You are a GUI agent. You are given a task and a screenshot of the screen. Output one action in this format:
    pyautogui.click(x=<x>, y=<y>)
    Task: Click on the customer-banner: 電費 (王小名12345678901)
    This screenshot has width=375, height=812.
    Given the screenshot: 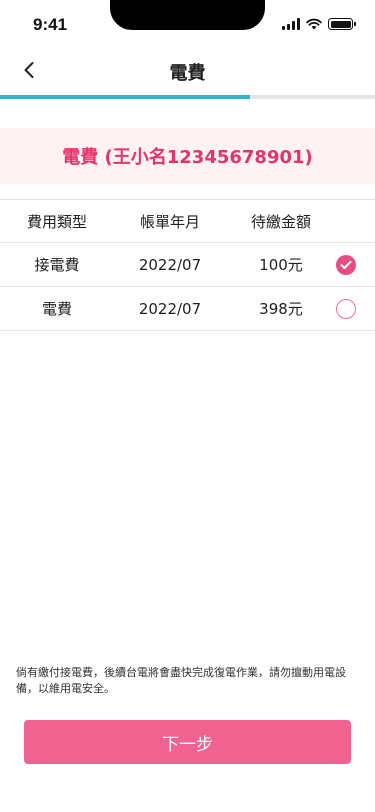 What is the action you would take?
    pyautogui.click(x=187, y=156)
    